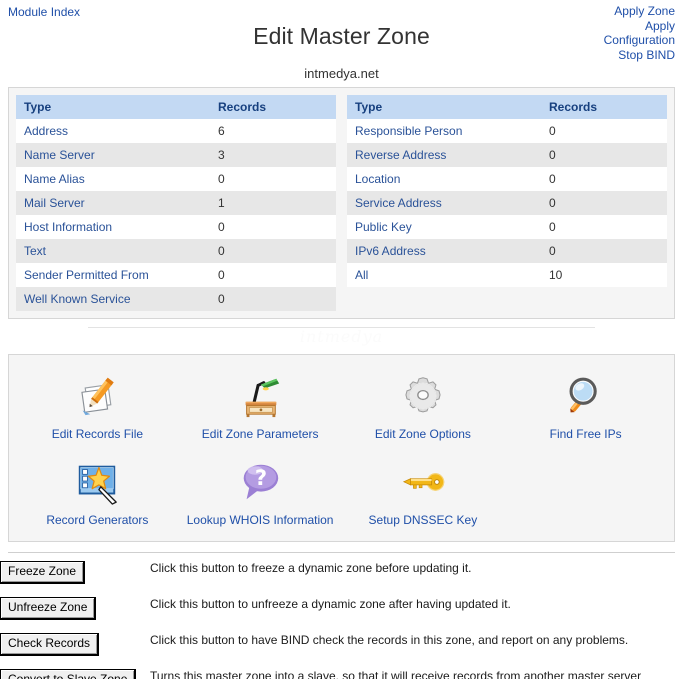  Describe the element at coordinates (443, 275) in the screenshot. I see `record-type-link: All` at that location.